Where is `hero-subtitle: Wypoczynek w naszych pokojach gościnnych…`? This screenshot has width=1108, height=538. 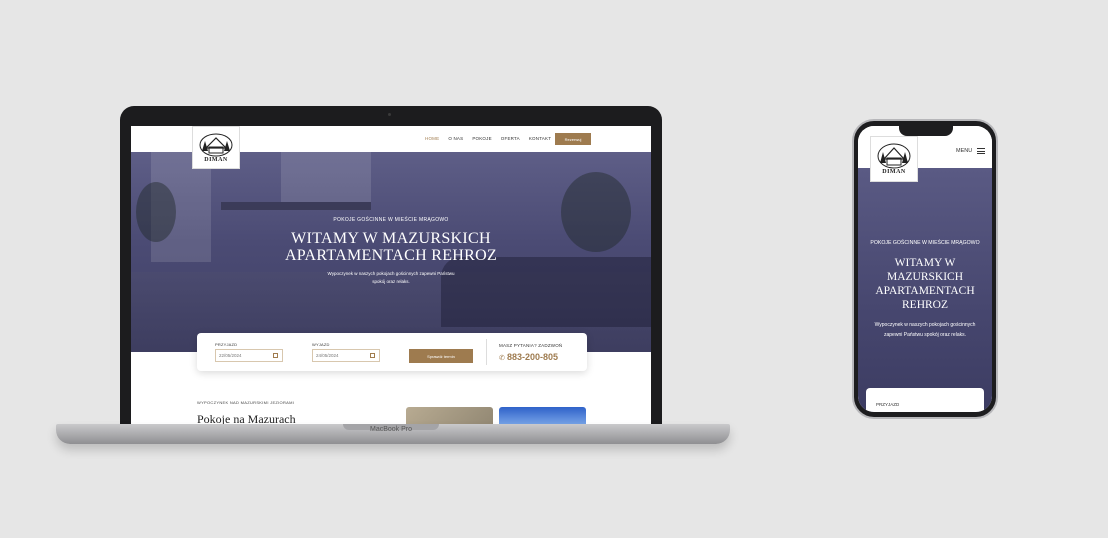 hero-subtitle: Wypoczynek w naszych pokojach gościnnych… is located at coordinates (391, 277).